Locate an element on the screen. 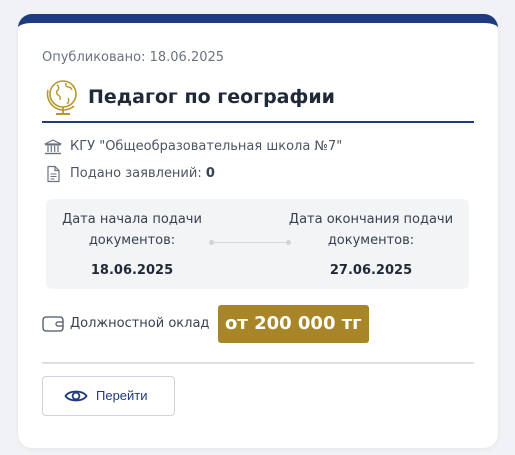 This screenshot has width=515, height=455. title-row: Педагог по географии is located at coordinates (258, 99).